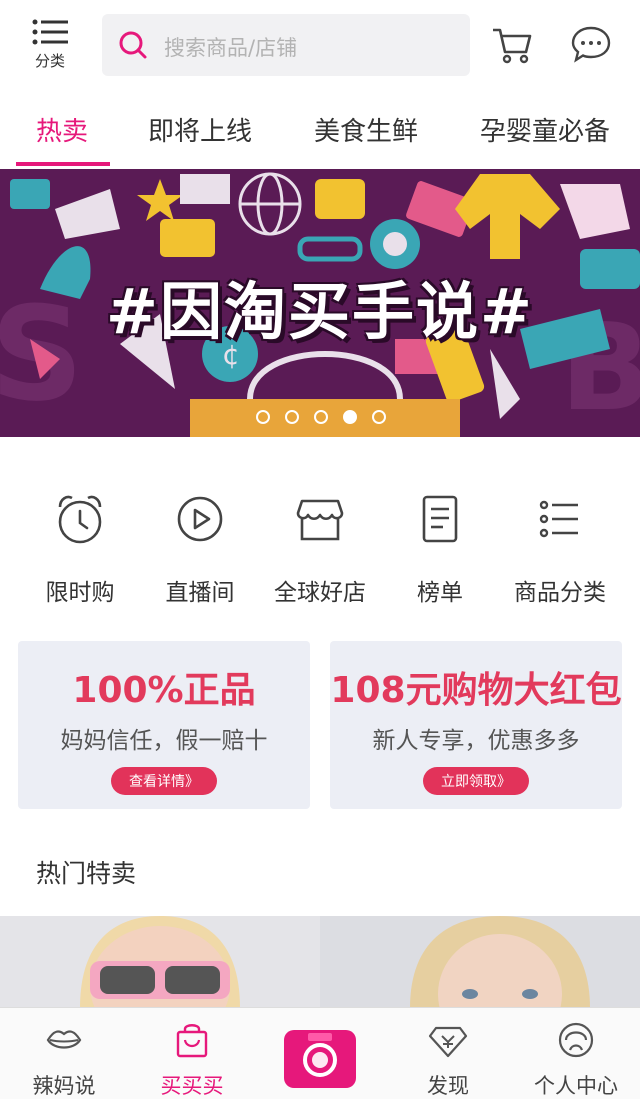 The width and height of the screenshot is (640, 1099). Describe the element at coordinates (164, 690) in the screenshot. I see `promo-title: 100%正品` at that location.